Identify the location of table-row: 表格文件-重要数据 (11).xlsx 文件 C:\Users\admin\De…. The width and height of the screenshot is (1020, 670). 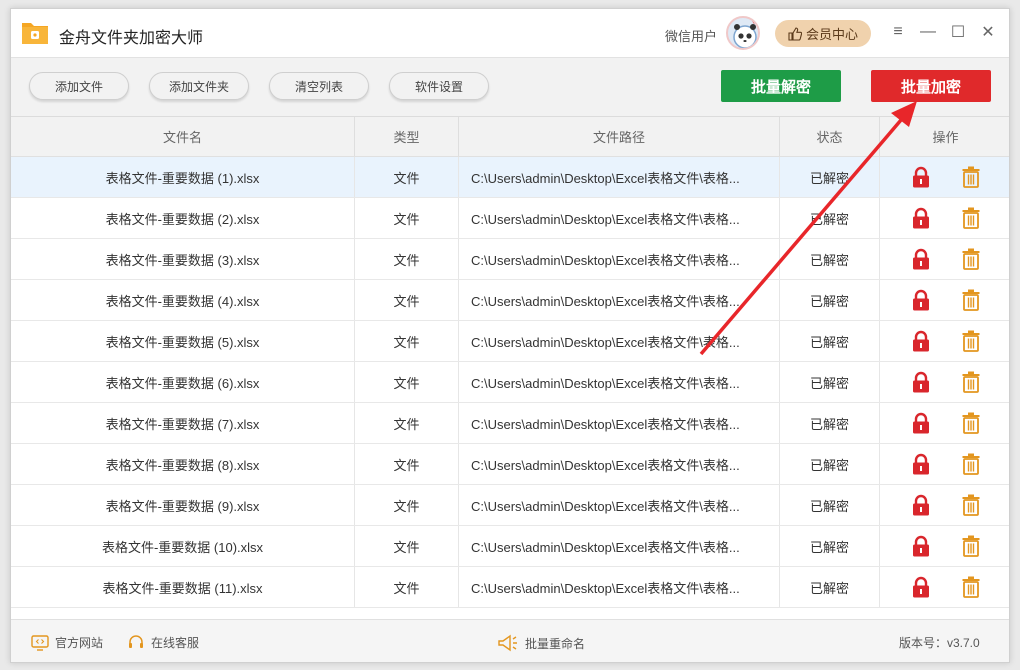
(510, 587).